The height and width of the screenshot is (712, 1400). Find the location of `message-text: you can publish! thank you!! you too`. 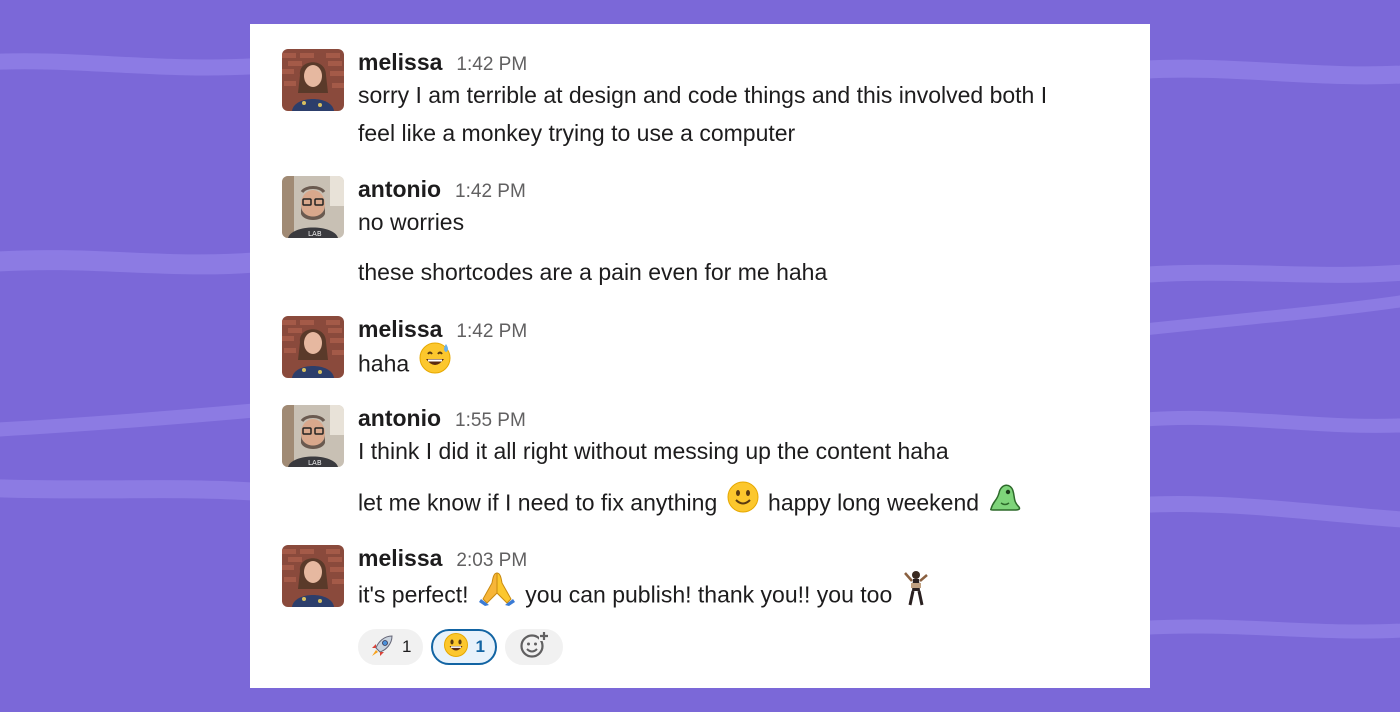

message-text: you can publish! thank you!! you too is located at coordinates (709, 594).